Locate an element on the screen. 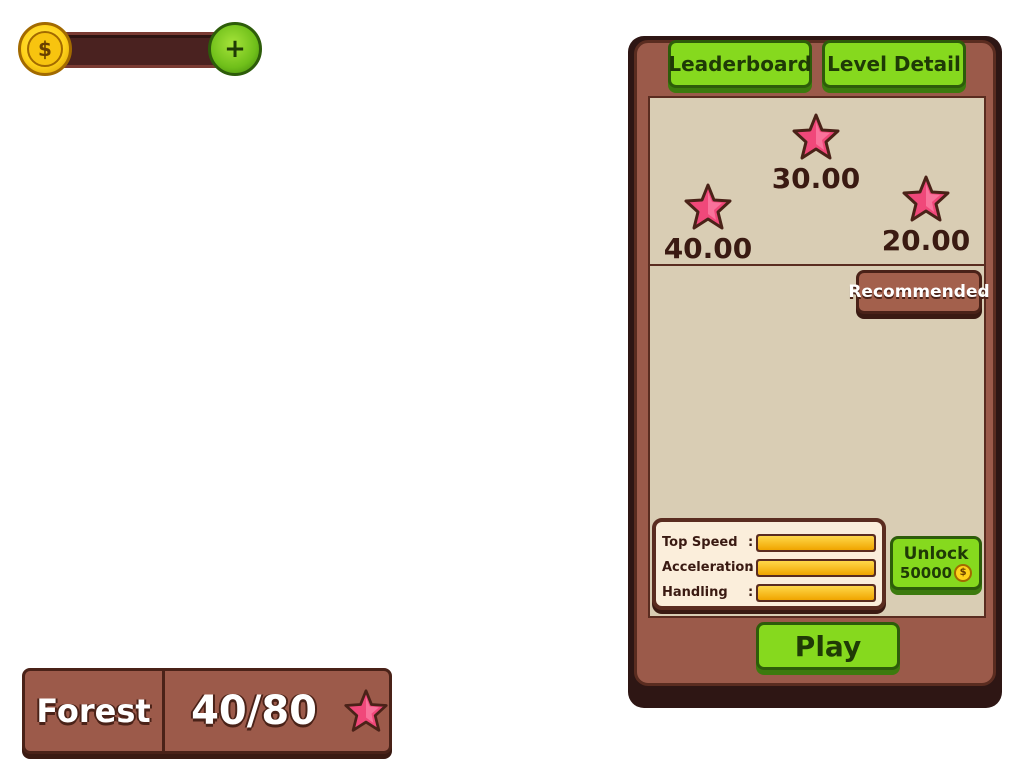 Image resolution: width=1024 pixels, height=768 pixels. star-requirement-3: 20.00 is located at coordinates (926, 215).